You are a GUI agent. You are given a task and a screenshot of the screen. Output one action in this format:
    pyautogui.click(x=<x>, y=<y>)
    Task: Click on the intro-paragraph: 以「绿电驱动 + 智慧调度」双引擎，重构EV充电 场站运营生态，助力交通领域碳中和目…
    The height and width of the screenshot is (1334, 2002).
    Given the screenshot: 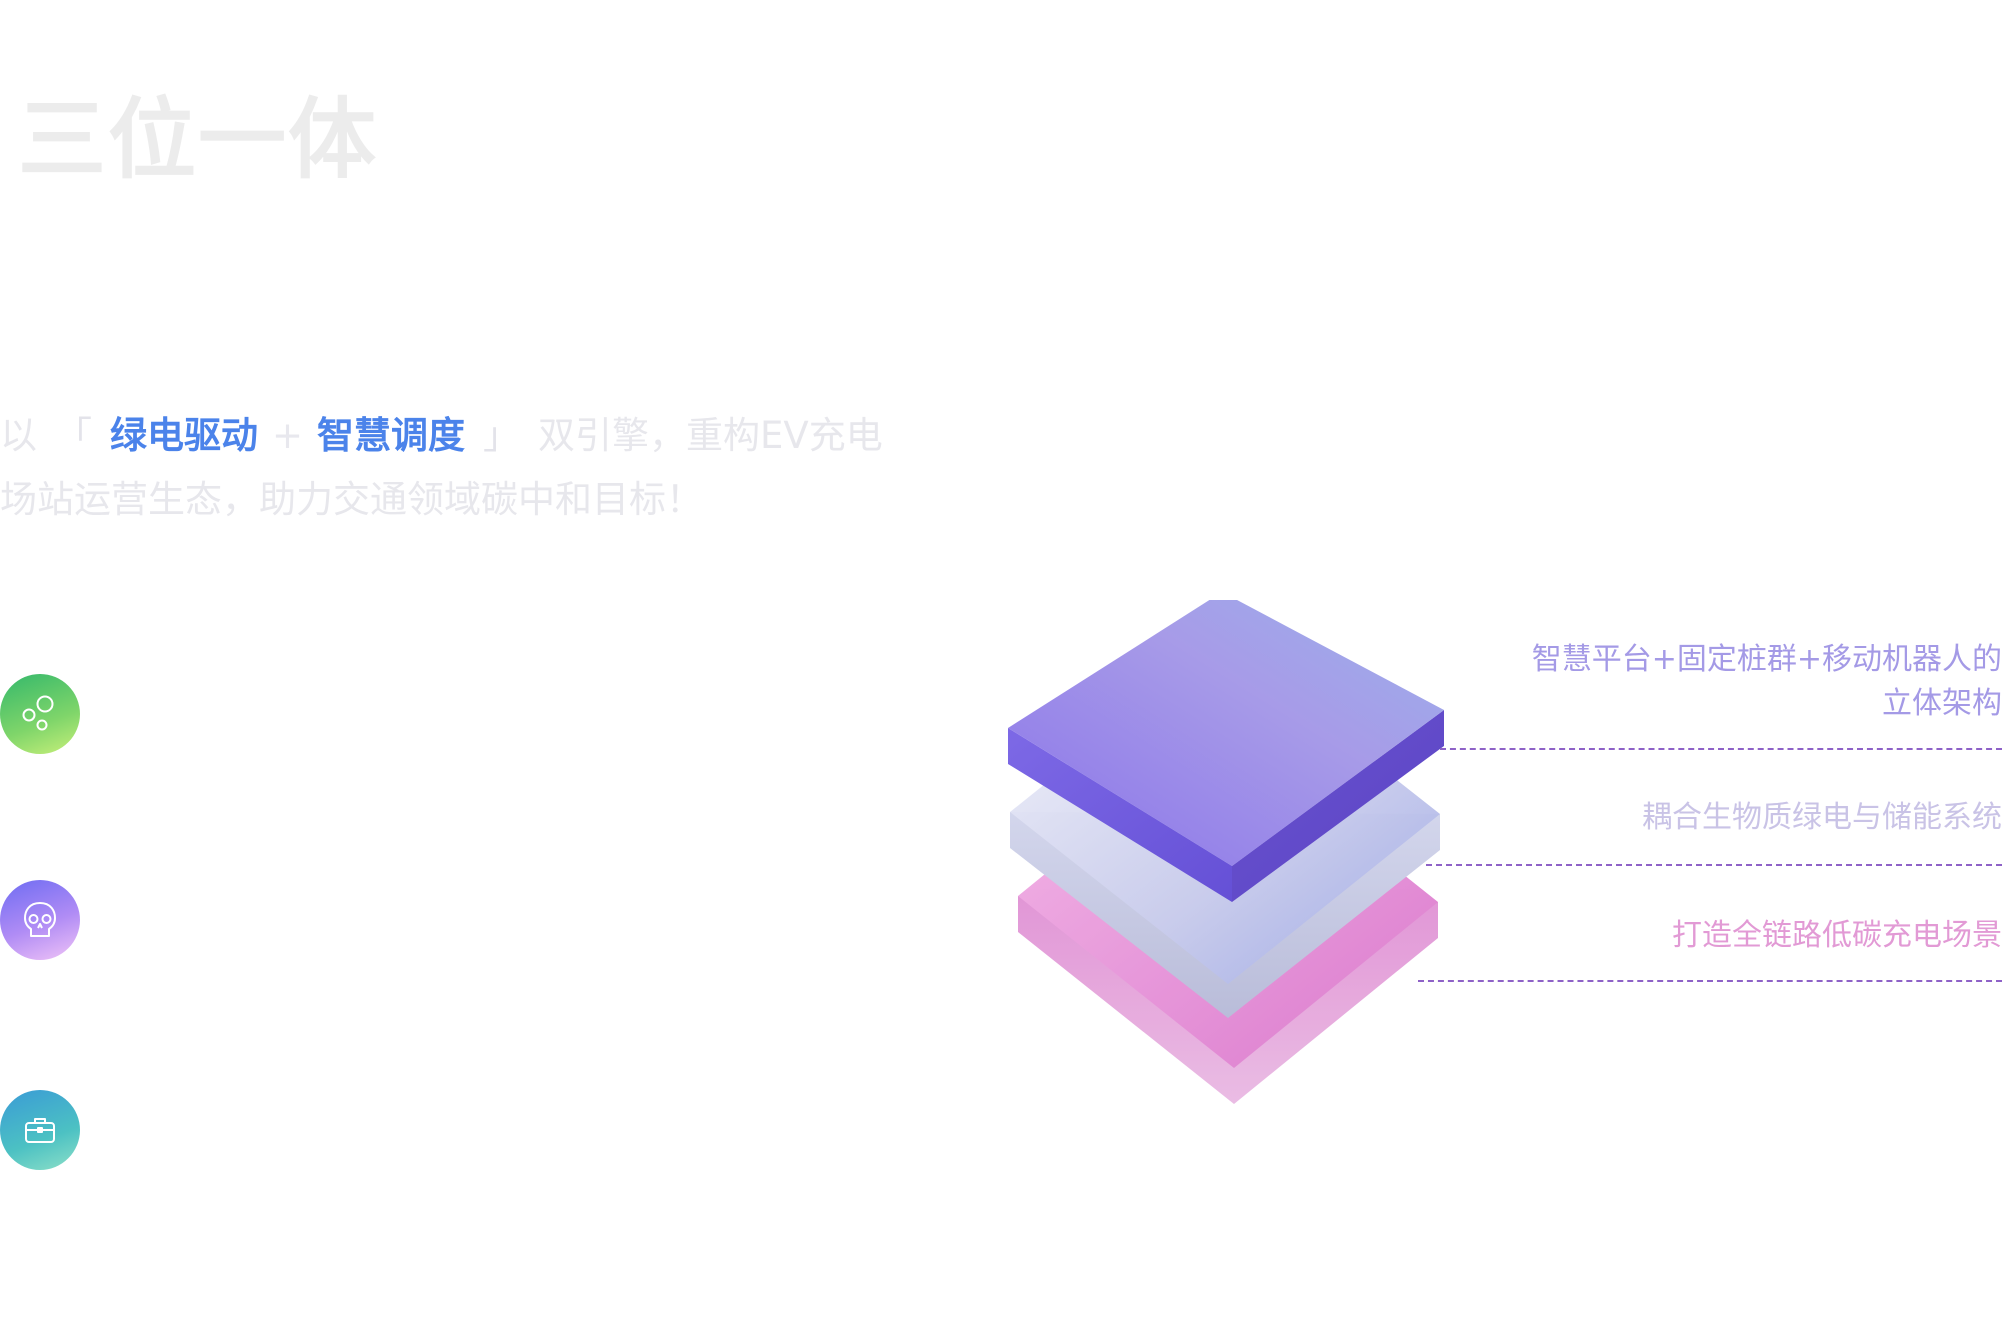 What is the action you would take?
    pyautogui.click(x=465, y=468)
    